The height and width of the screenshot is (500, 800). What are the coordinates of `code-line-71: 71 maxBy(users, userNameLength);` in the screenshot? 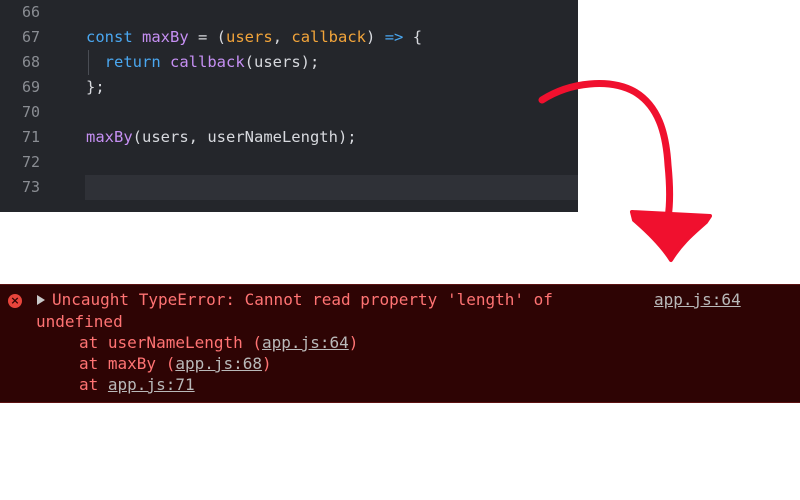 It's located at (289, 137).